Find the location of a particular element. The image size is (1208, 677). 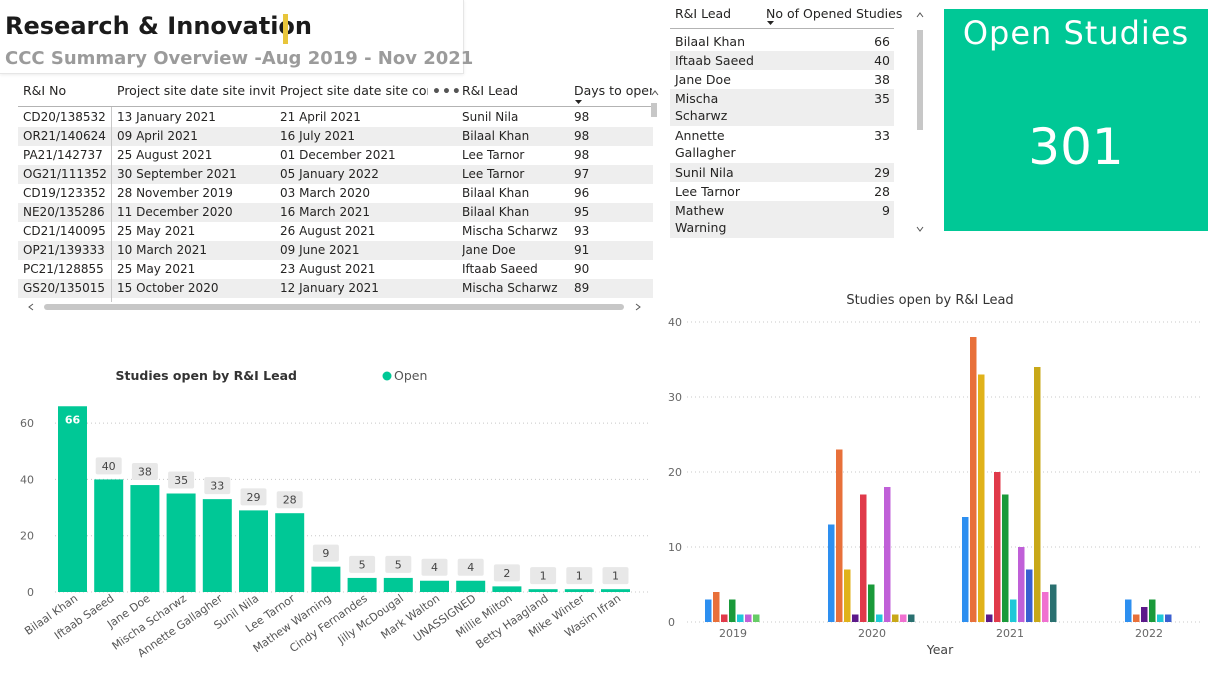

lead-count: 66 is located at coordinates (882, 41).